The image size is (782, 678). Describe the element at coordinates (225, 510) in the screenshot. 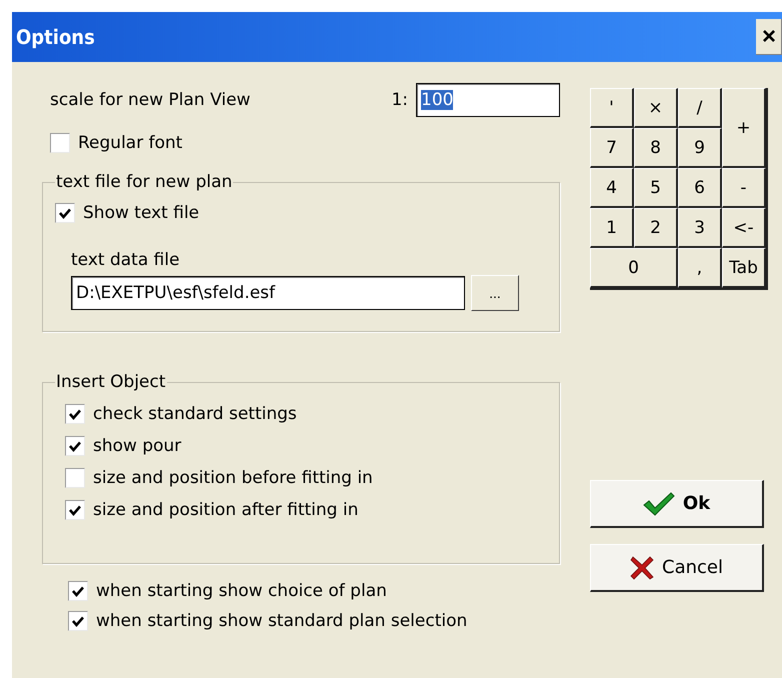

I see `checkbox-label: size and position after fitting in` at that location.